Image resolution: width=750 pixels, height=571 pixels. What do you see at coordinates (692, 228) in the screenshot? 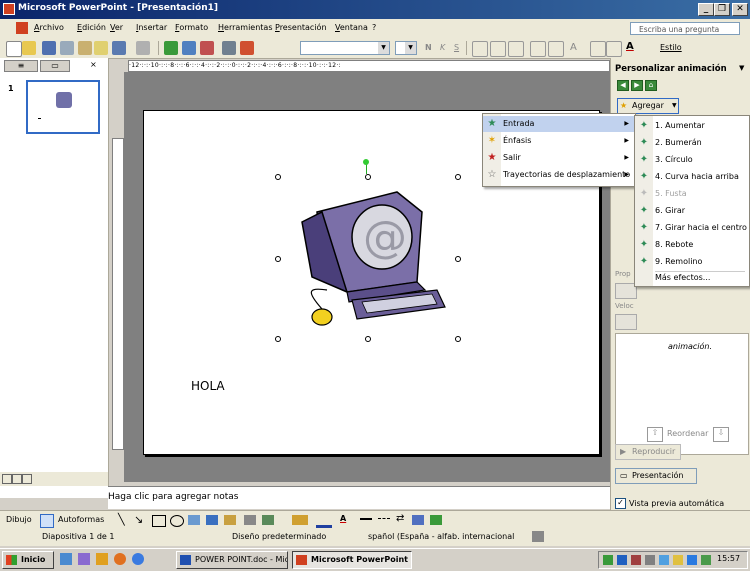
I see `effect-girar-hacia-el-centro: ✦ 7. Girar hacia el centro` at bounding box center [692, 228].